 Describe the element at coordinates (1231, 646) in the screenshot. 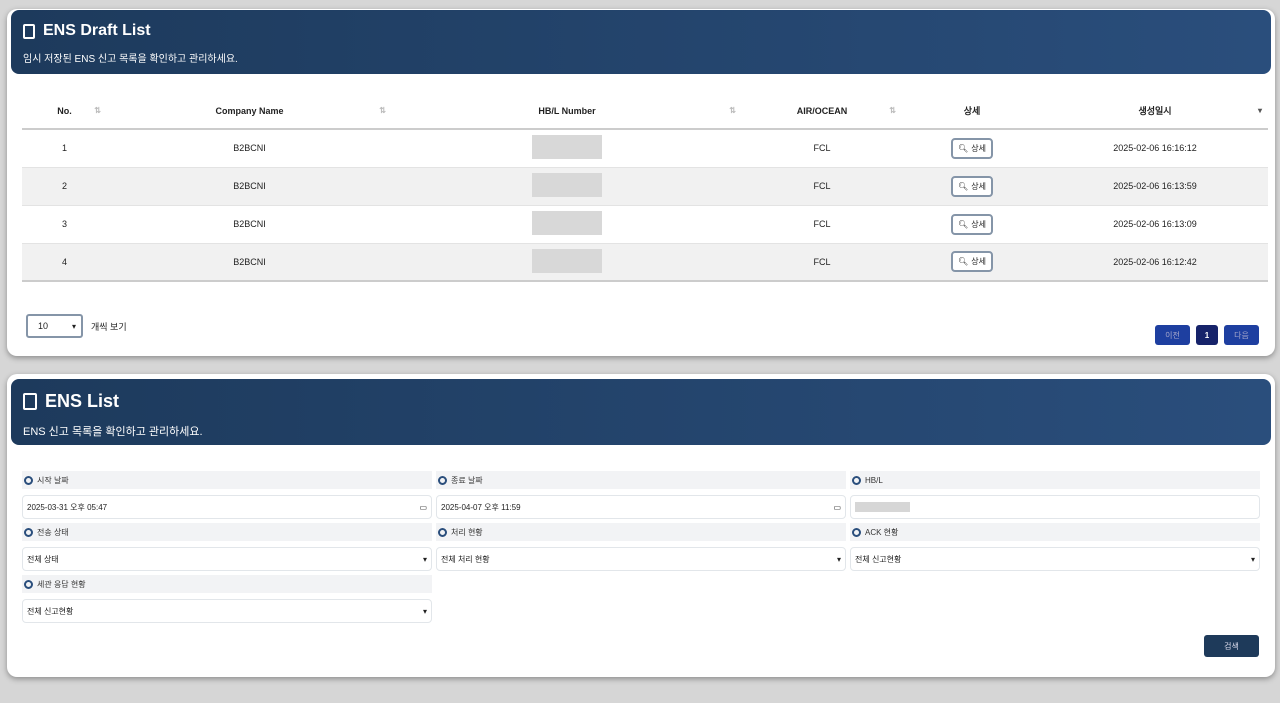

I see `search-button: 검색` at that location.